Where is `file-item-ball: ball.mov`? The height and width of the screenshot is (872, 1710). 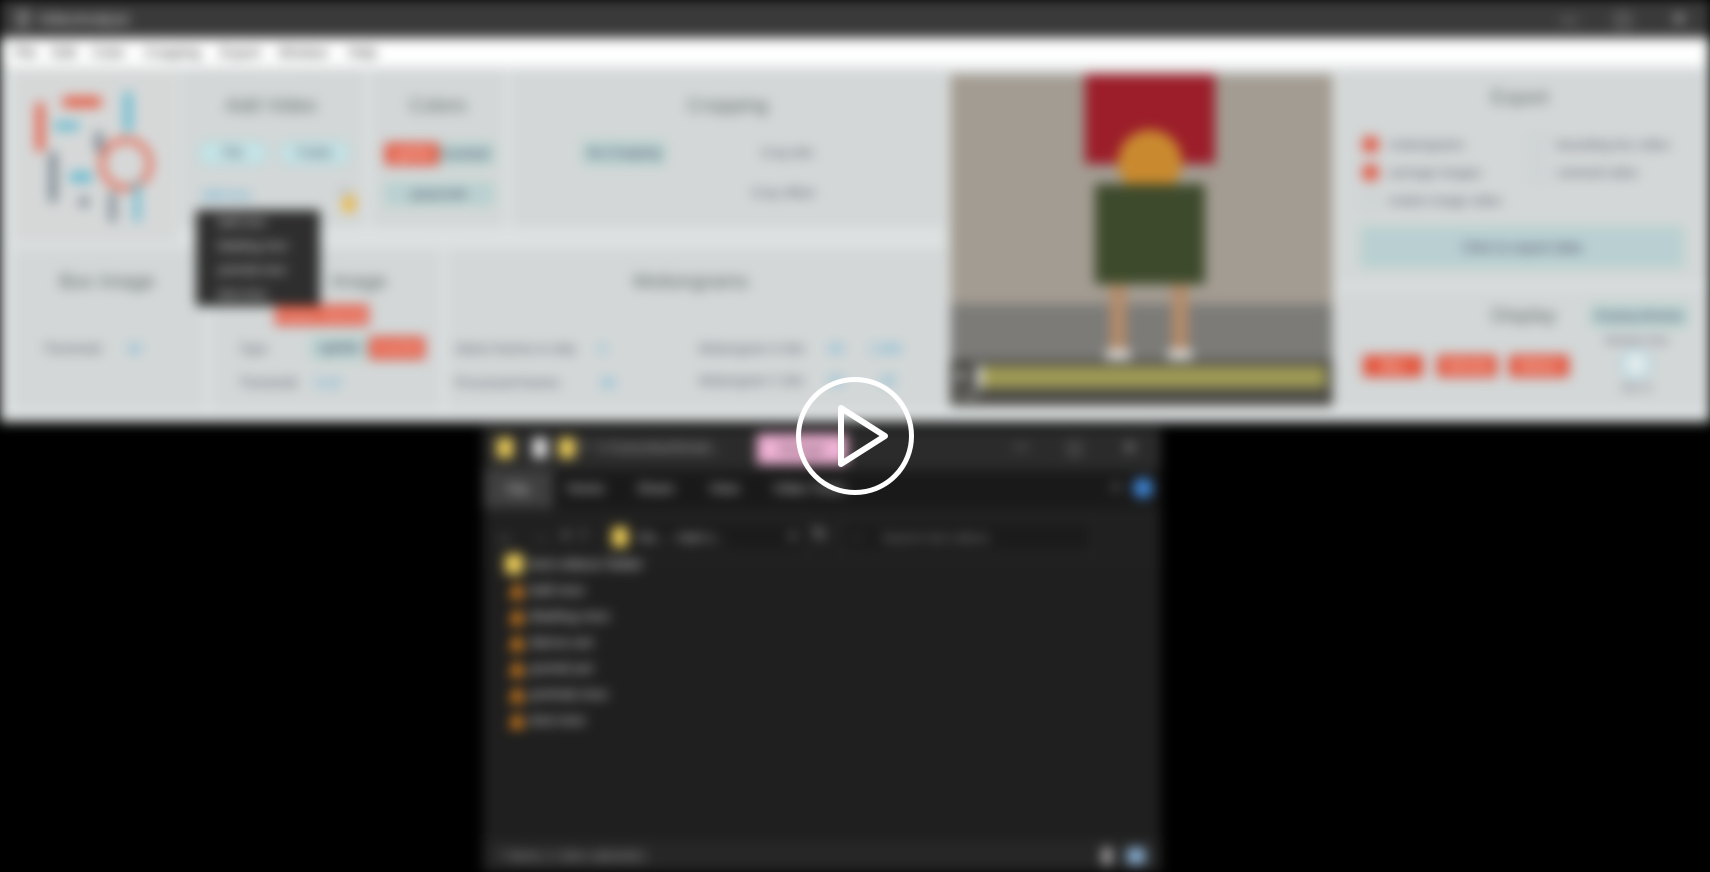 file-item-ball: ball.mov is located at coordinates (557, 590).